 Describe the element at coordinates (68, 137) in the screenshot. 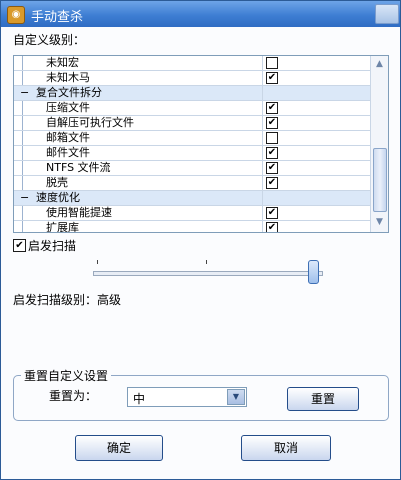

I see `tree-row-label: 邮箱文件` at that location.